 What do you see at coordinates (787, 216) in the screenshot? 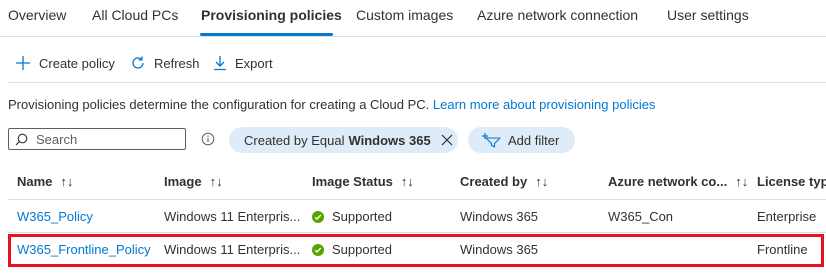
I see `license-type-cell: Enterprise` at bounding box center [787, 216].